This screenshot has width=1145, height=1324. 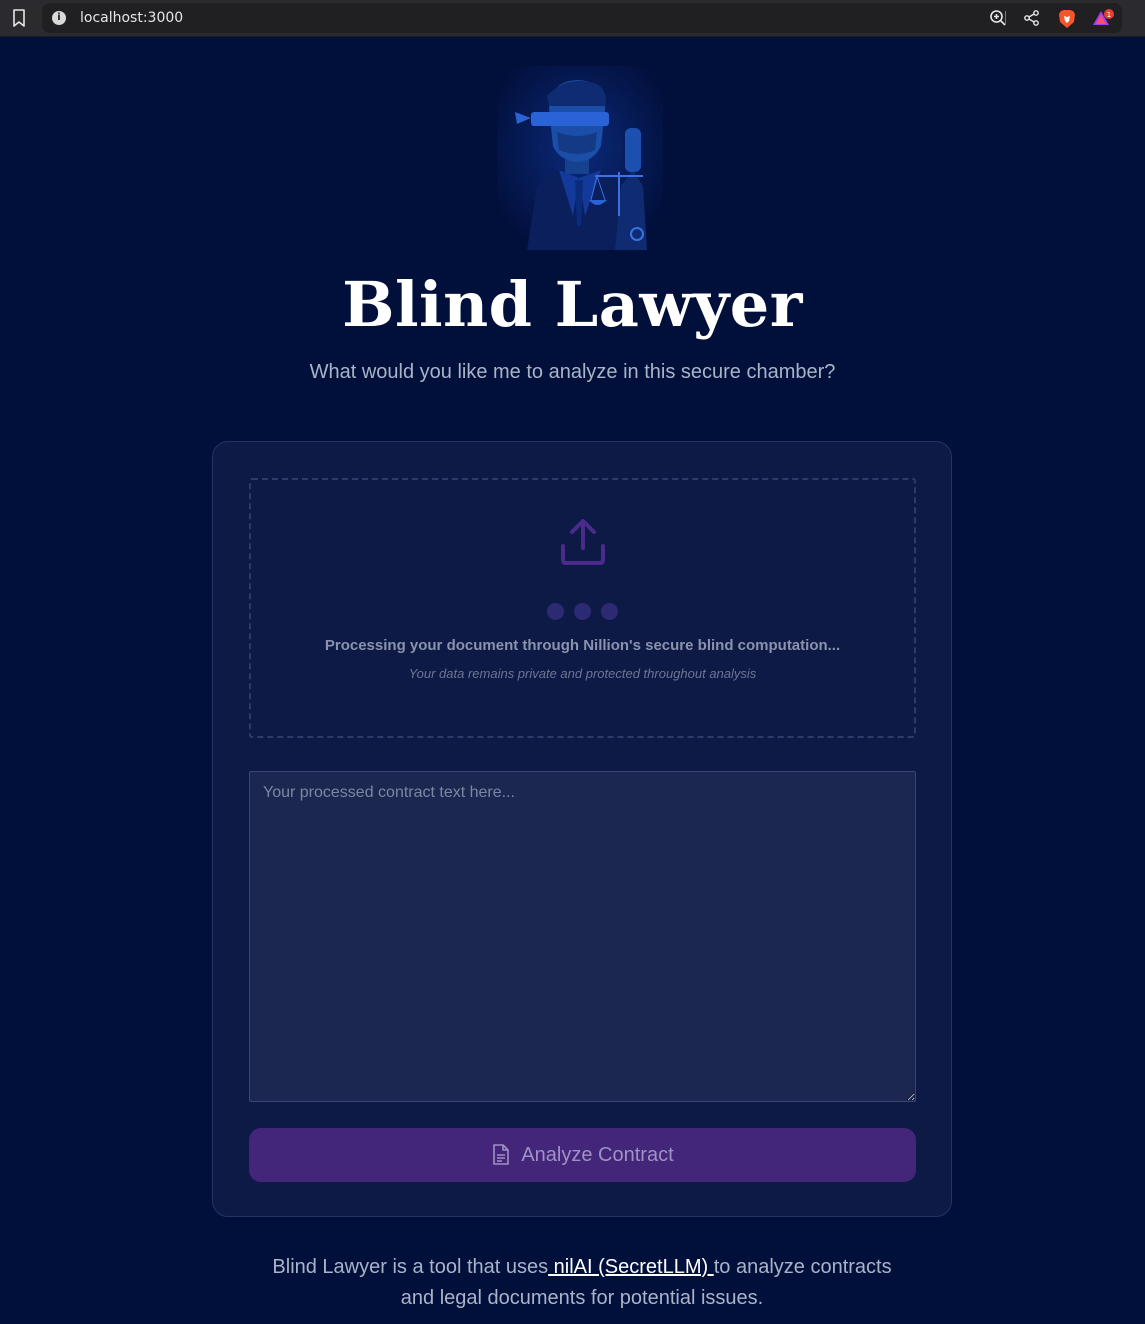 I want to click on analyze-contract-button: Analyze Contract, so click(x=582, y=1155).